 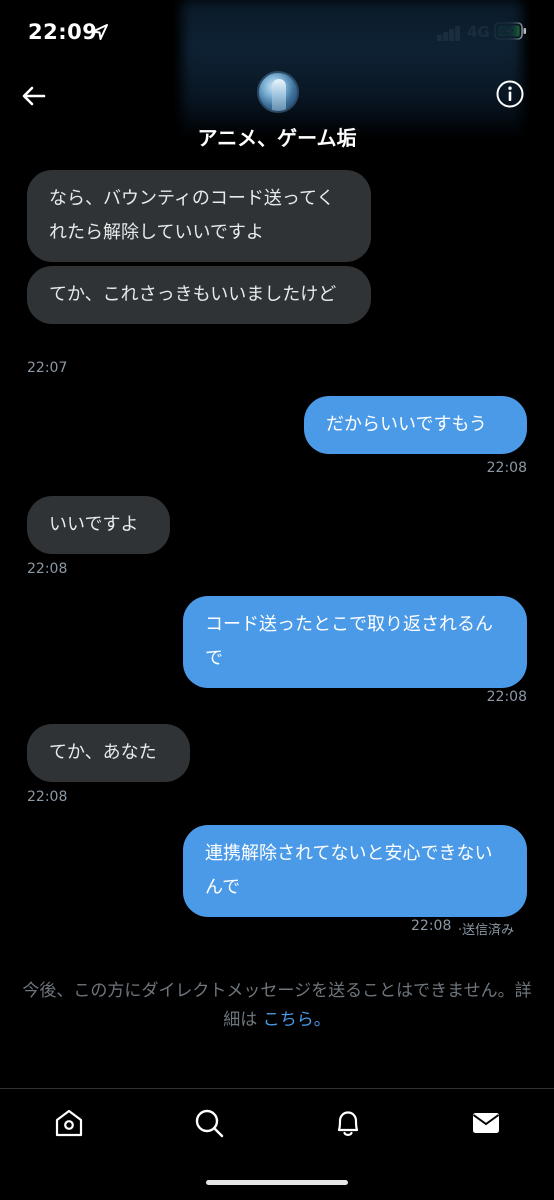 I want to click on message-bubble: コード送ったとこで取り返されるんで, so click(x=355, y=642).